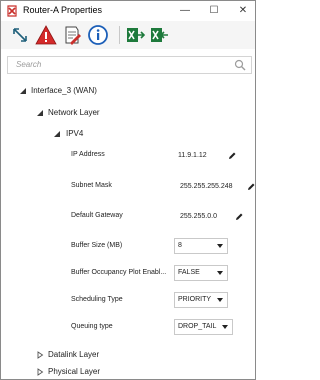 The width and height of the screenshot is (320, 380). What do you see at coordinates (12, 11) in the screenshot?
I see `app-logo-icon` at bounding box center [12, 11].